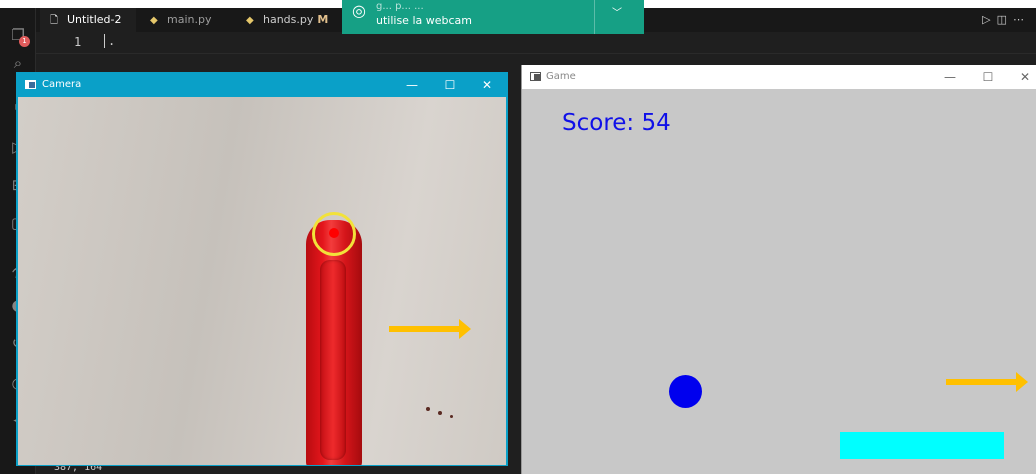  Describe the element at coordinates (94, 19) in the screenshot. I see `tab-label: Untitled-2` at that location.